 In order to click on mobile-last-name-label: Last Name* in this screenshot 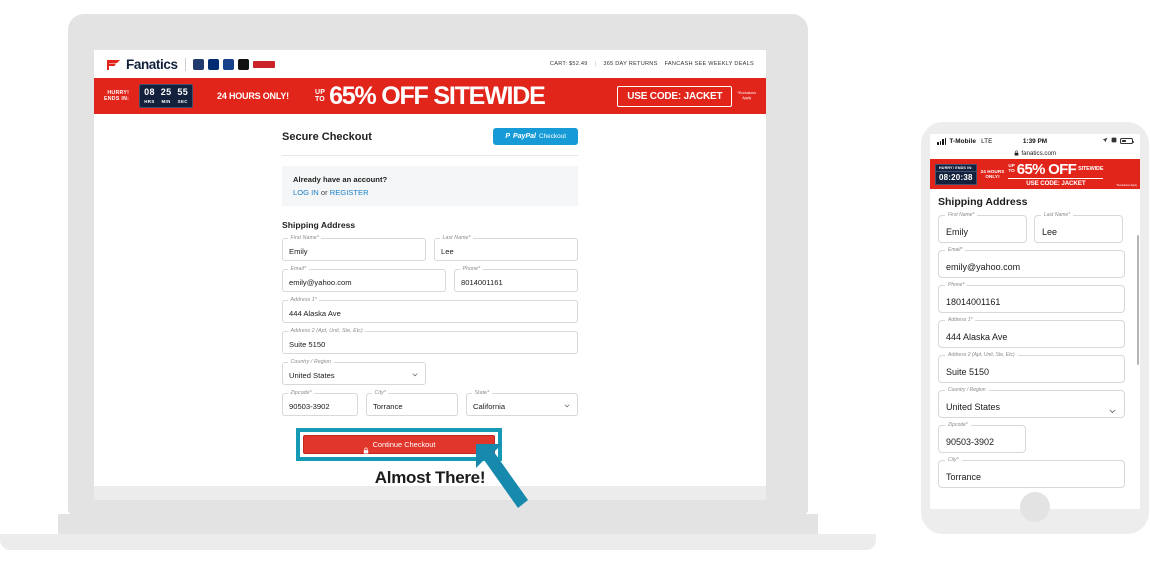, I will do `click(1057, 214)`.